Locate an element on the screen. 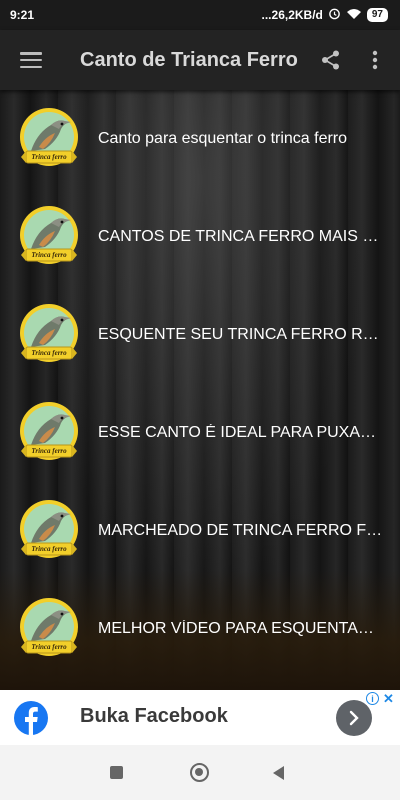 This screenshot has width=400, height=800. battery-icon: 97 is located at coordinates (377, 15).